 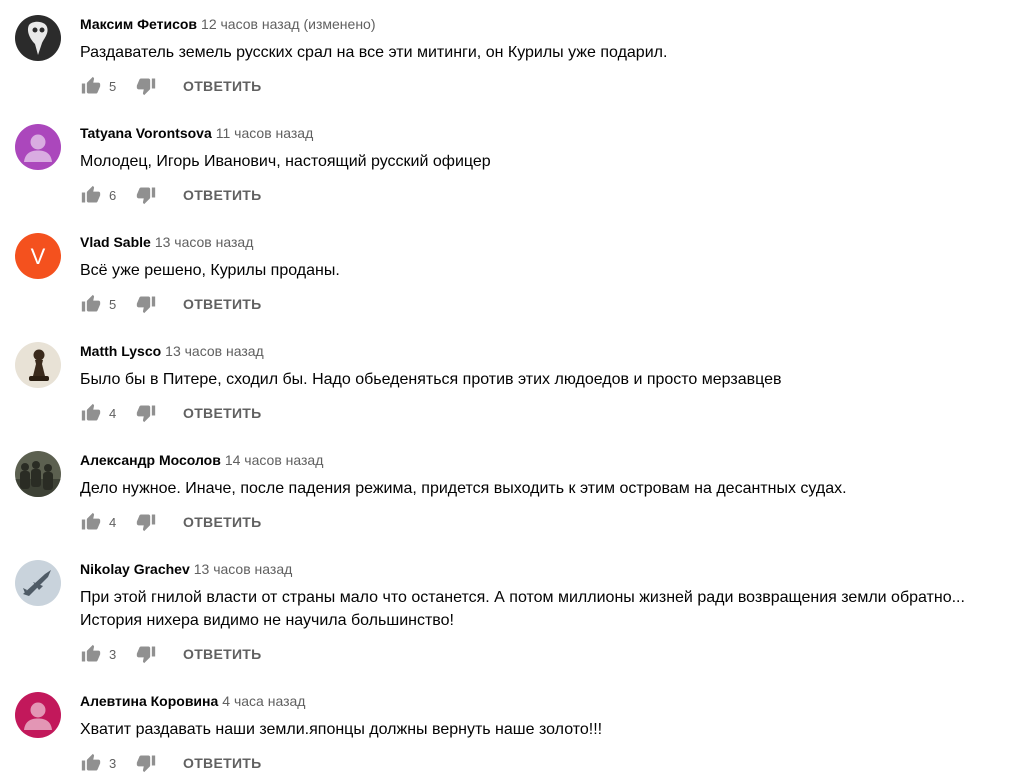 What do you see at coordinates (171, 195) in the screenshot?
I see `comment-actions: 6 ОТВЕТИТЬ` at bounding box center [171, 195].